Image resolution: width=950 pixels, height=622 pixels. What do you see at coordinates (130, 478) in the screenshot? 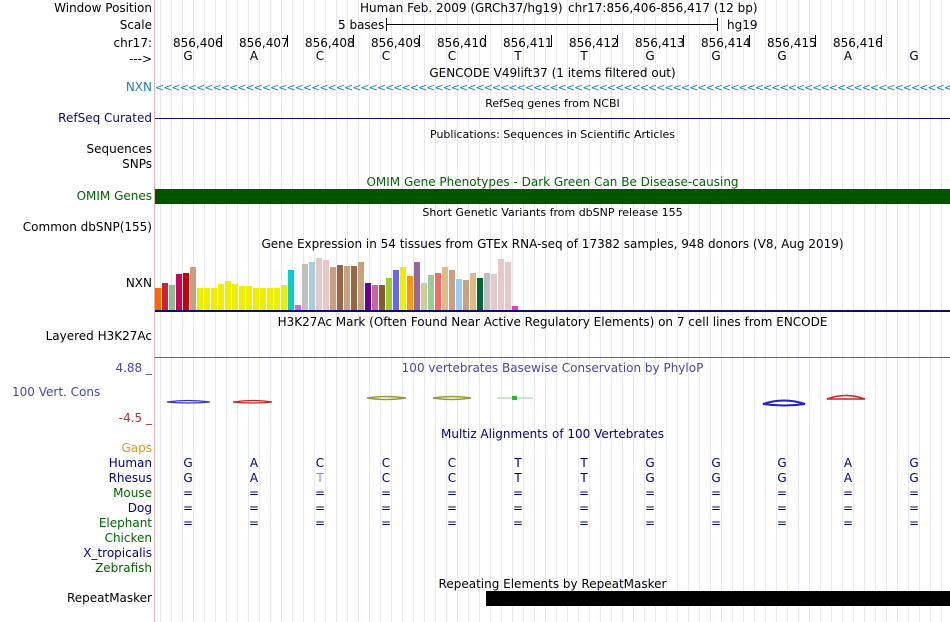
I see `species-label-rhesus: Rhesus` at bounding box center [130, 478].